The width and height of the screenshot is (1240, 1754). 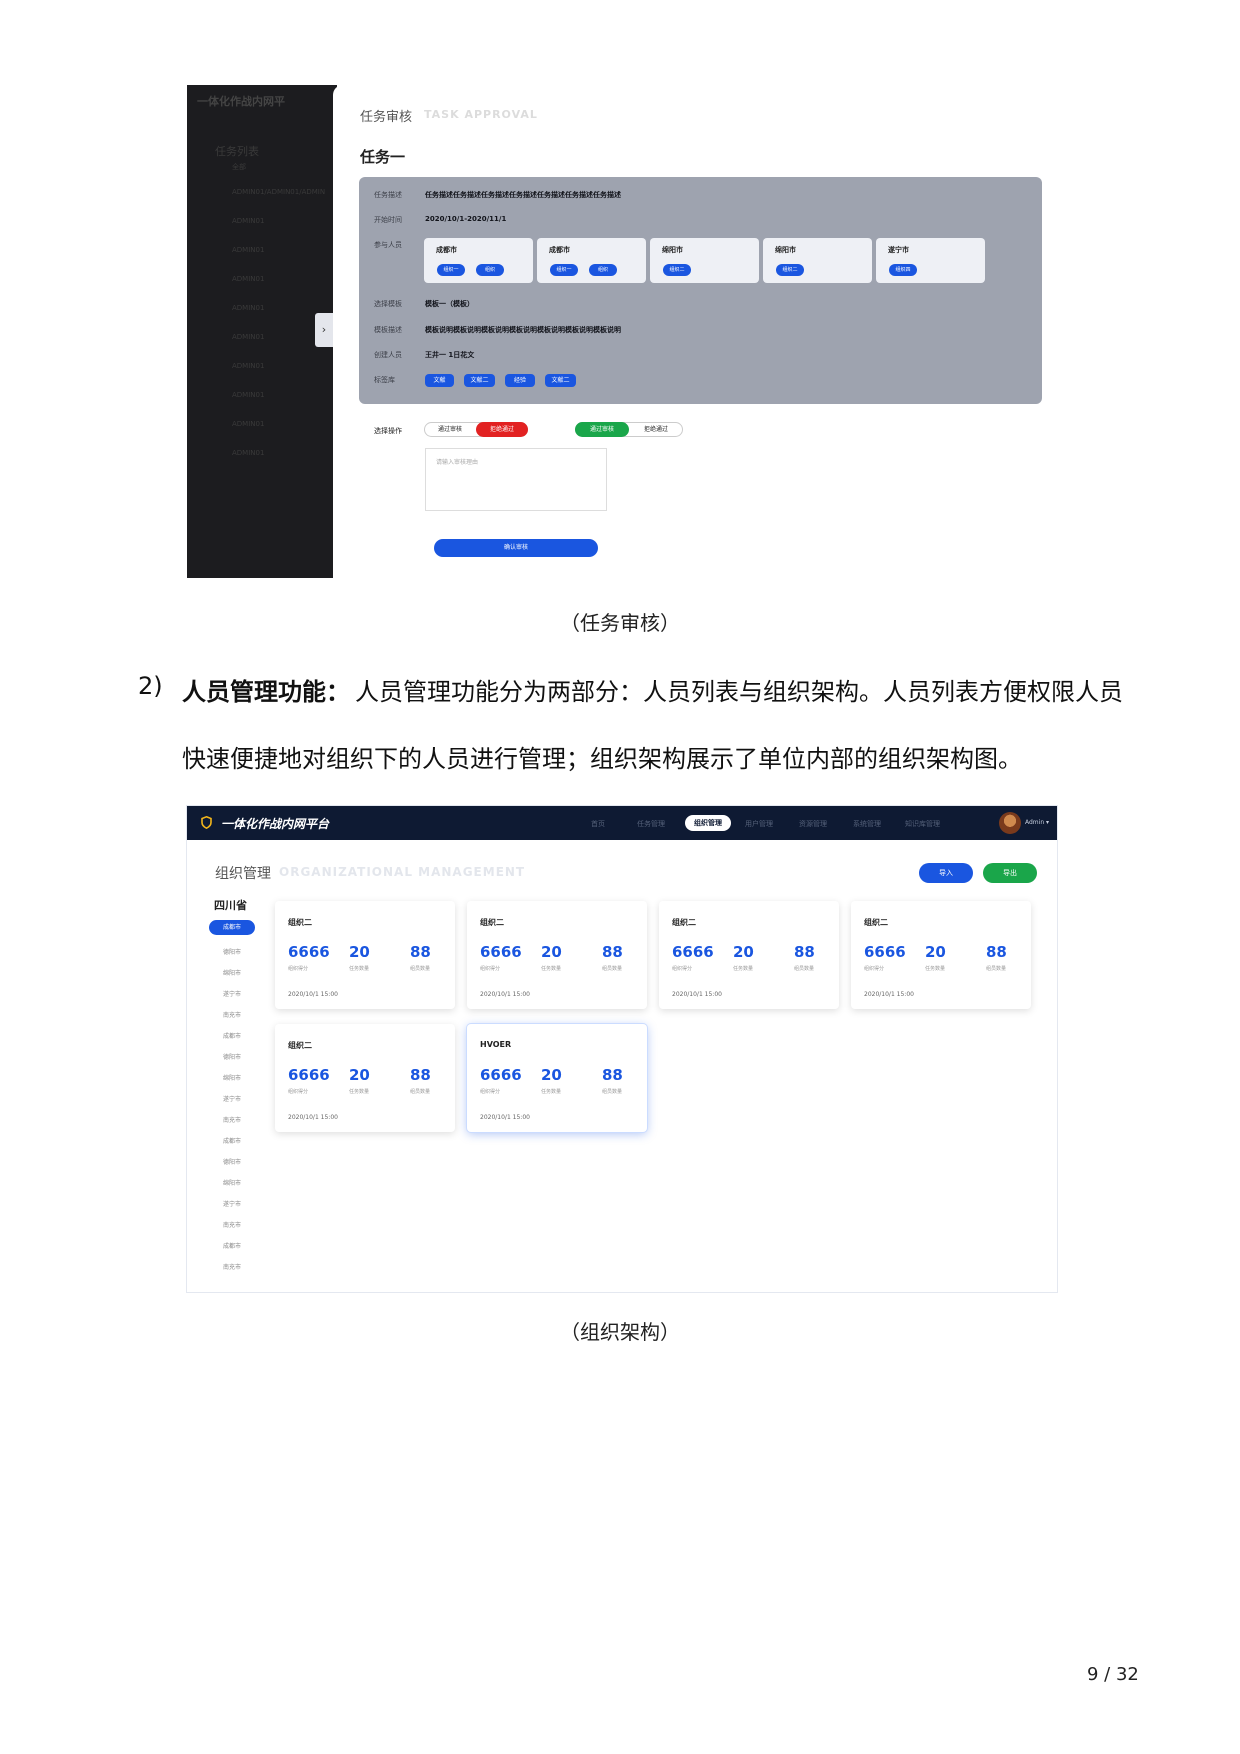 What do you see at coordinates (275, 824) in the screenshot?
I see `app-brand: 一体化作战内网平台` at bounding box center [275, 824].